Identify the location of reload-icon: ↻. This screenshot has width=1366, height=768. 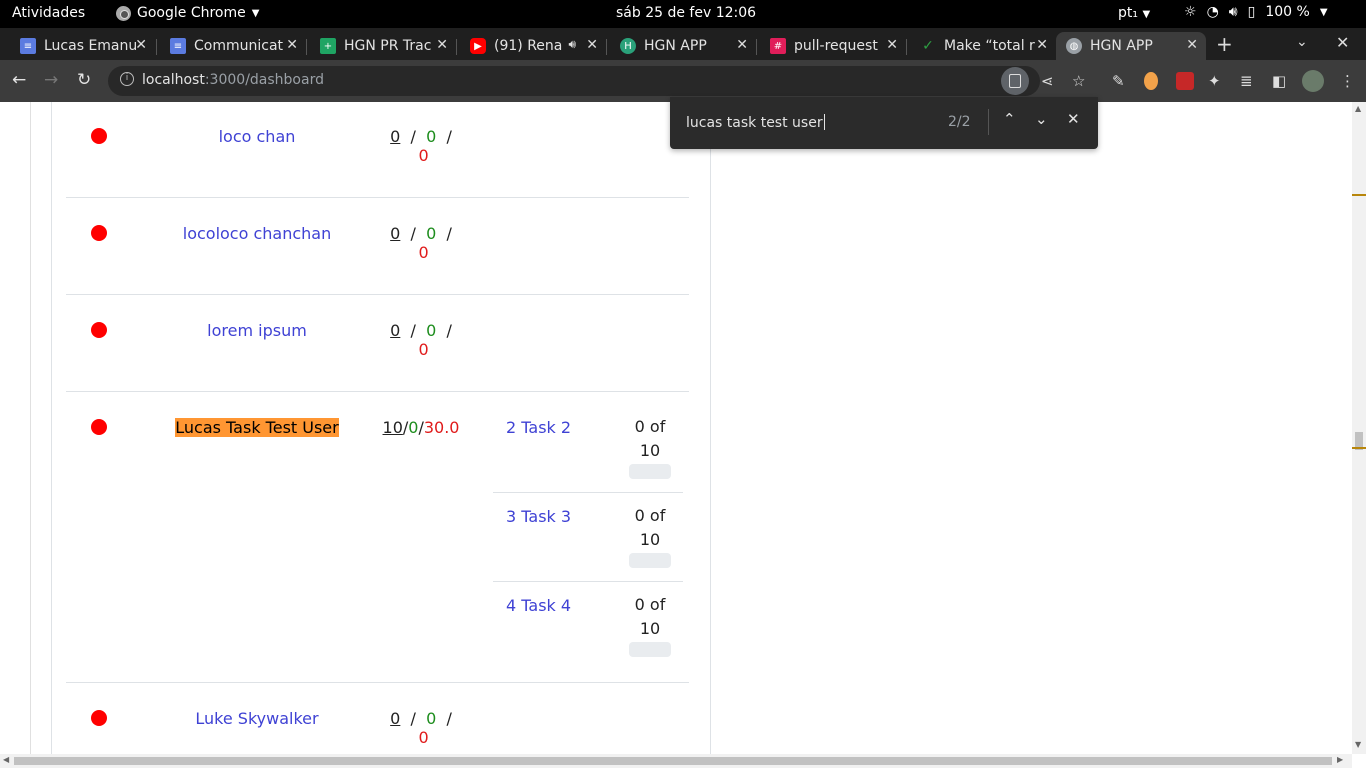
(84, 80).